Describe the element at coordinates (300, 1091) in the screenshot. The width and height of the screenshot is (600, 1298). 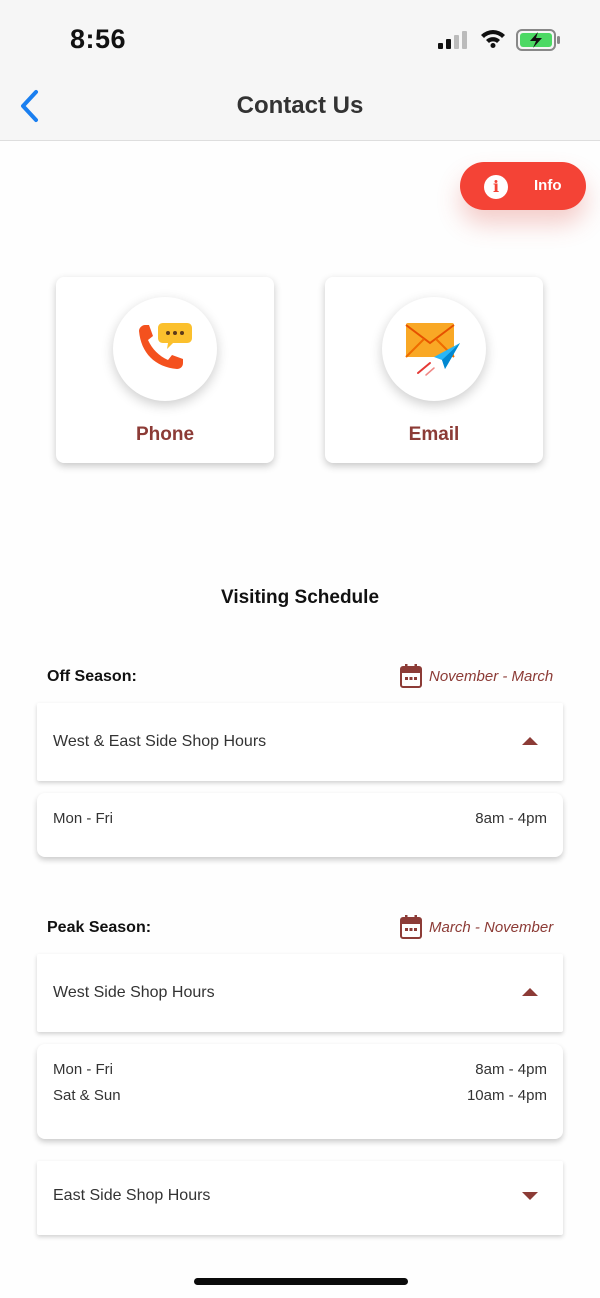
I see `accordion-panel-west-side: Mon - Fri 8am - 4pm Sat & Sun 10am - 4pm` at that location.